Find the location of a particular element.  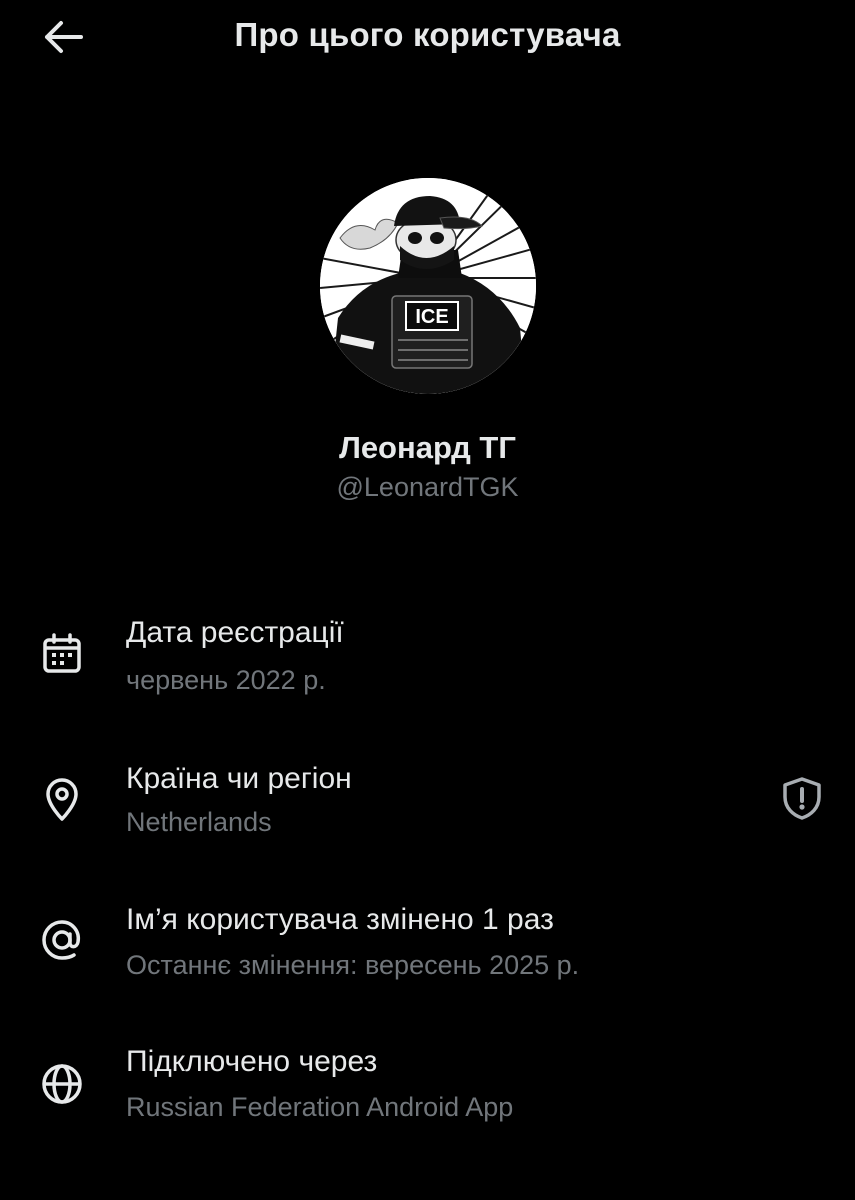

detail-title: Країна чи регіон is located at coordinates (239, 778).